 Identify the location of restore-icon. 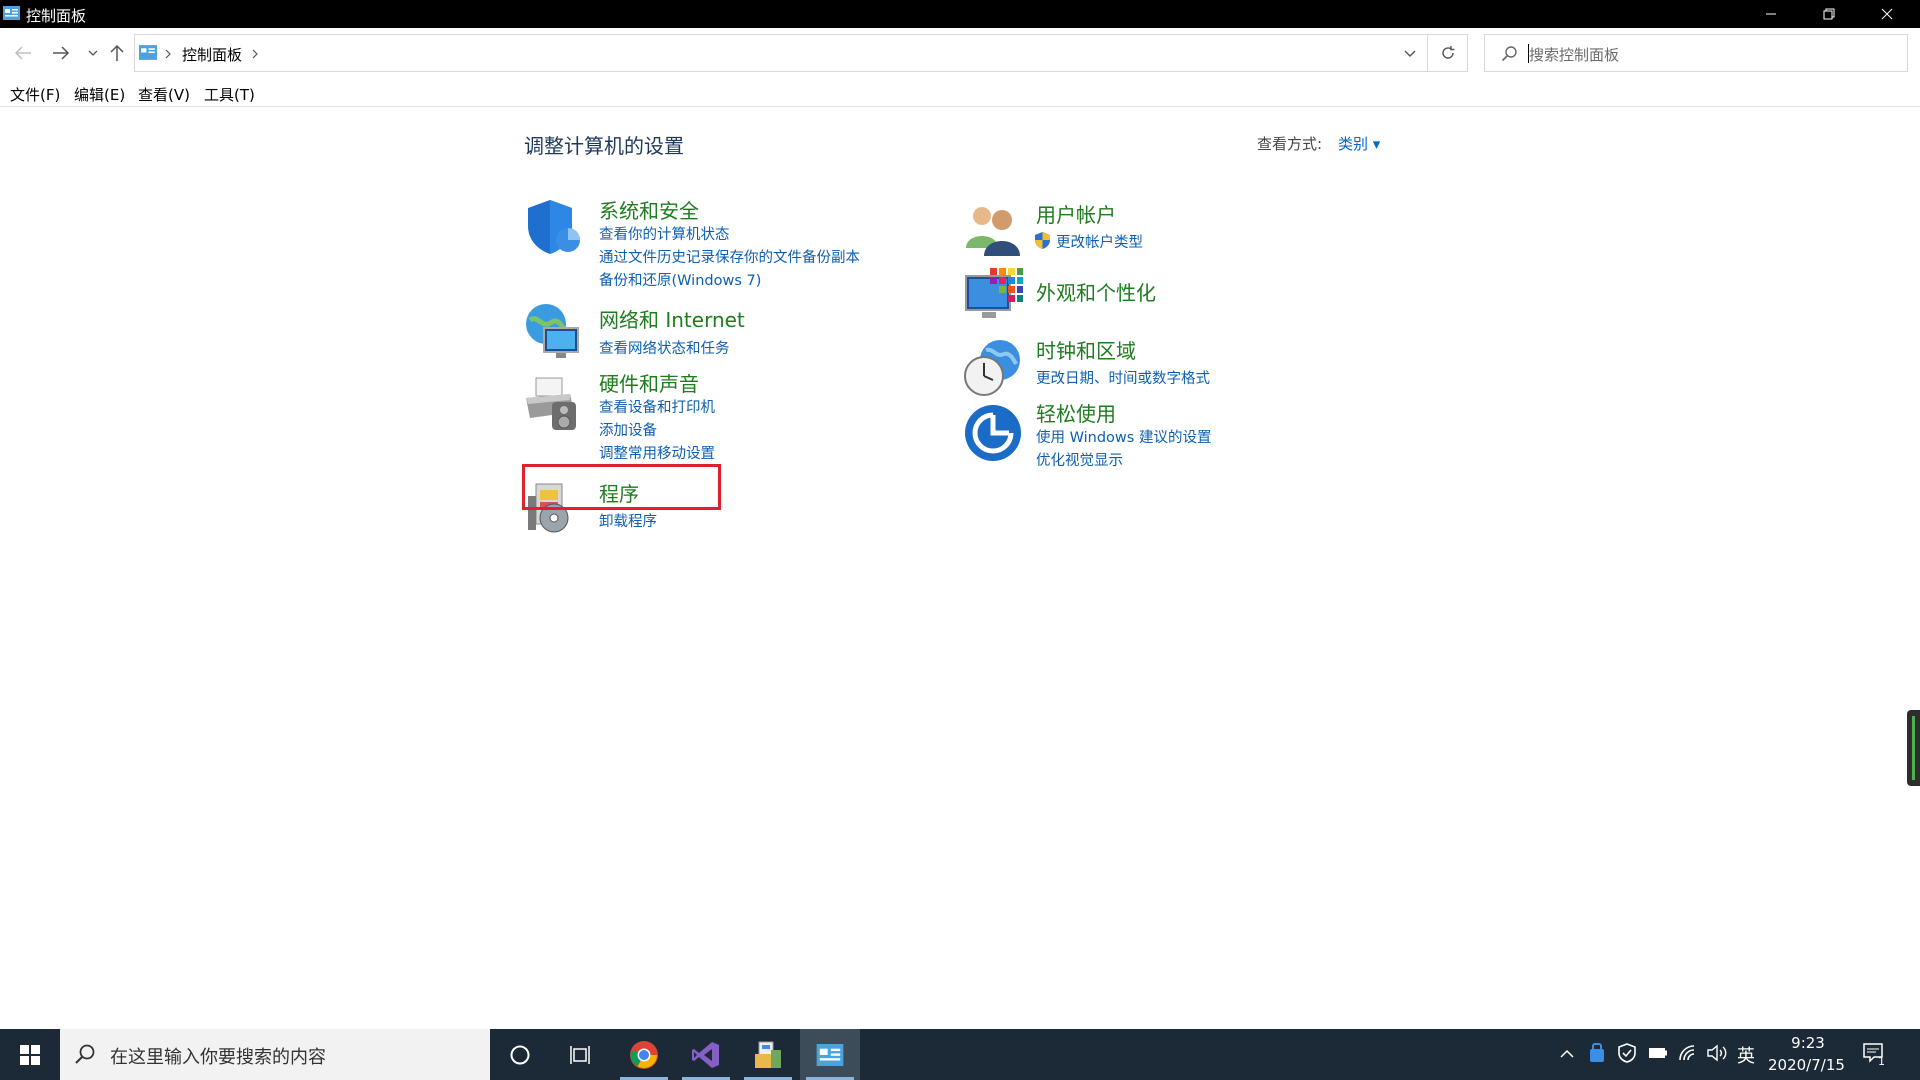
(1829, 14).